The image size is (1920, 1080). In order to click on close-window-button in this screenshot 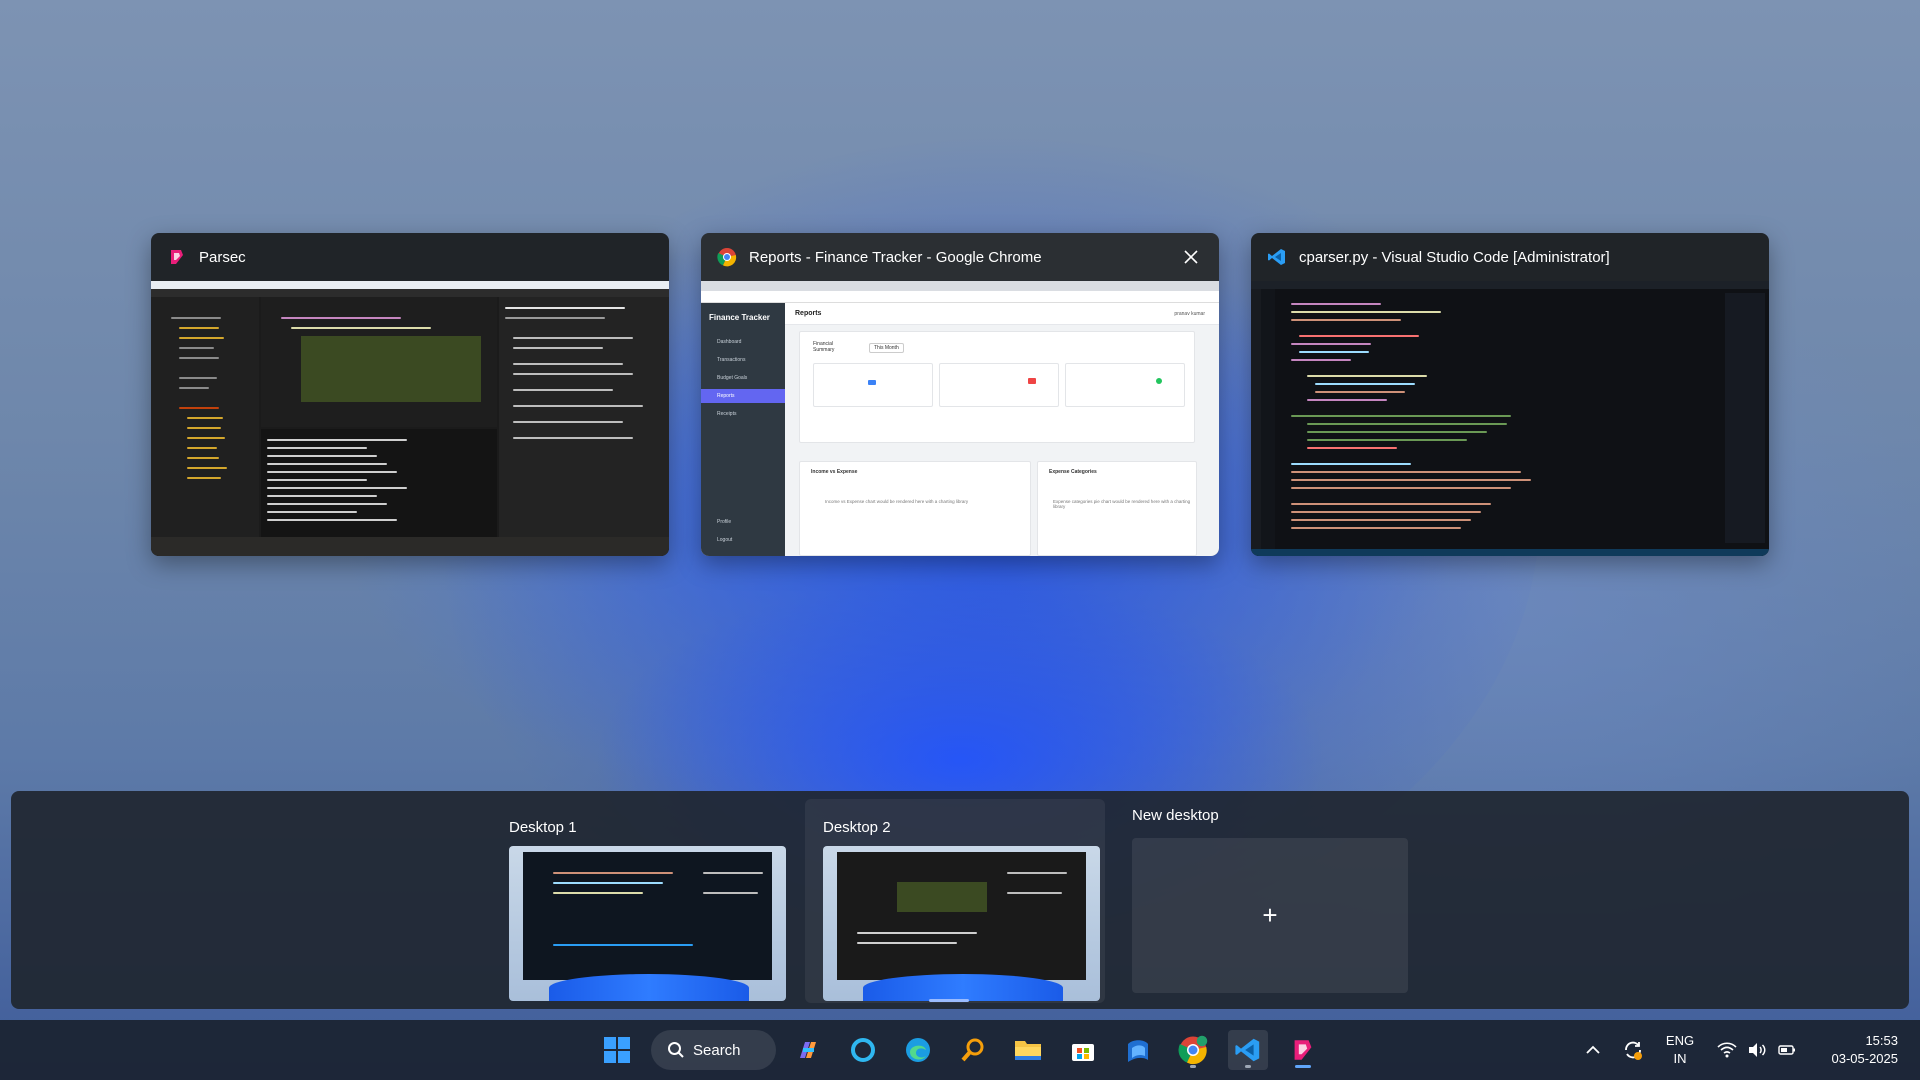, I will do `click(1191, 257)`.